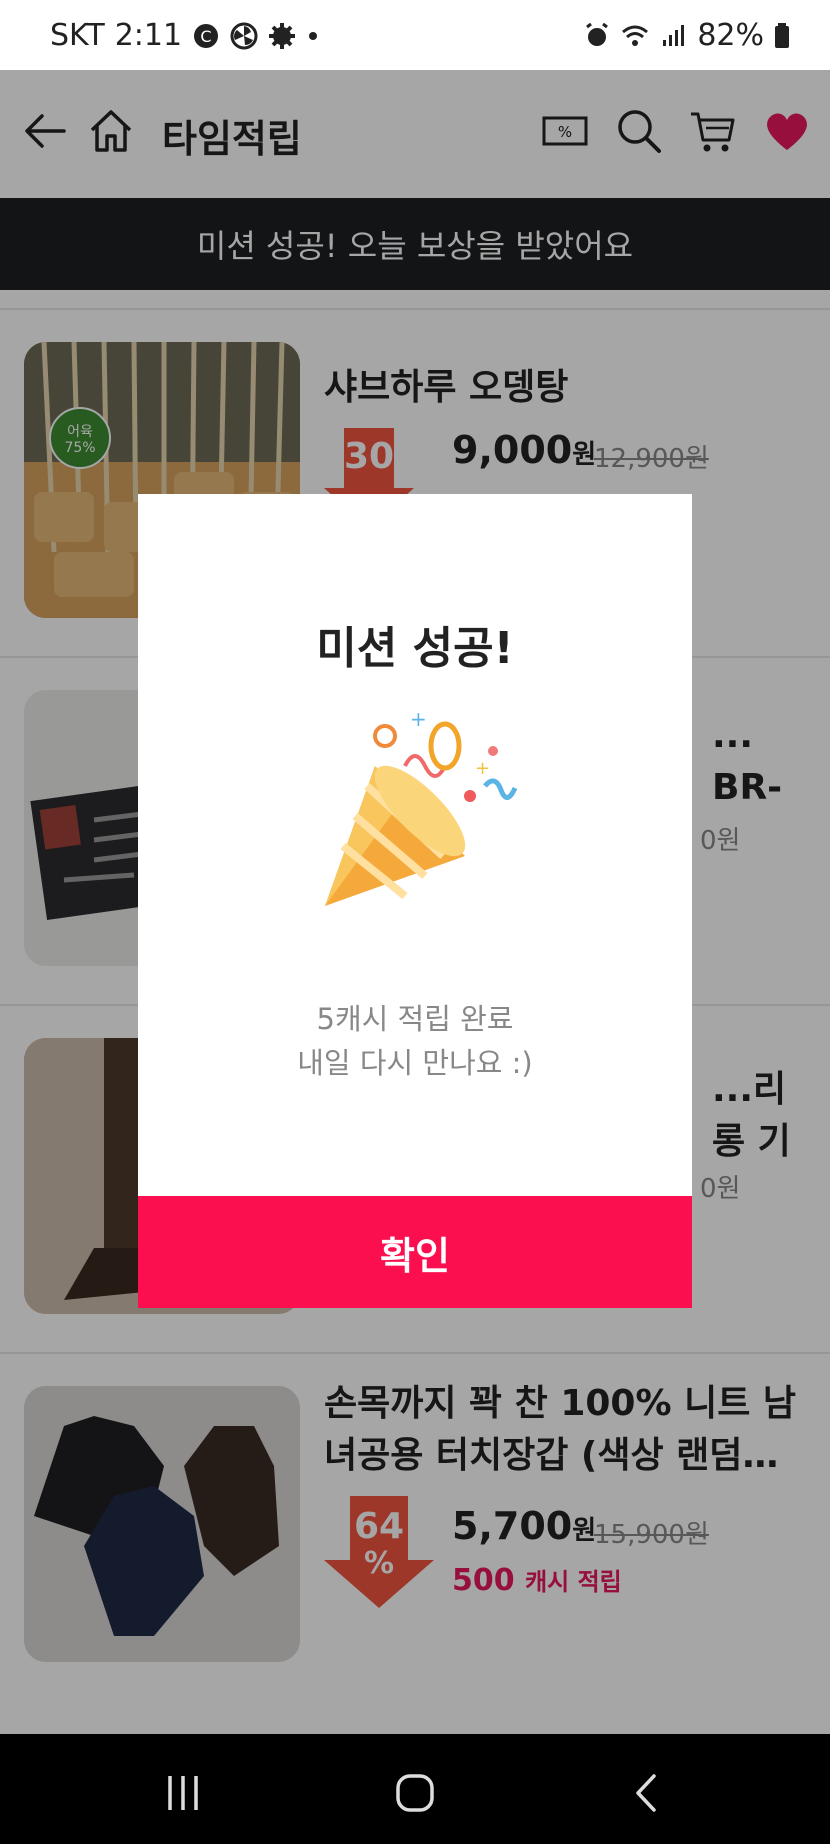 The width and height of the screenshot is (830, 1844). Describe the element at coordinates (415, 35) in the screenshot. I see `status-bar: SKT 2:11 C 82%` at that location.